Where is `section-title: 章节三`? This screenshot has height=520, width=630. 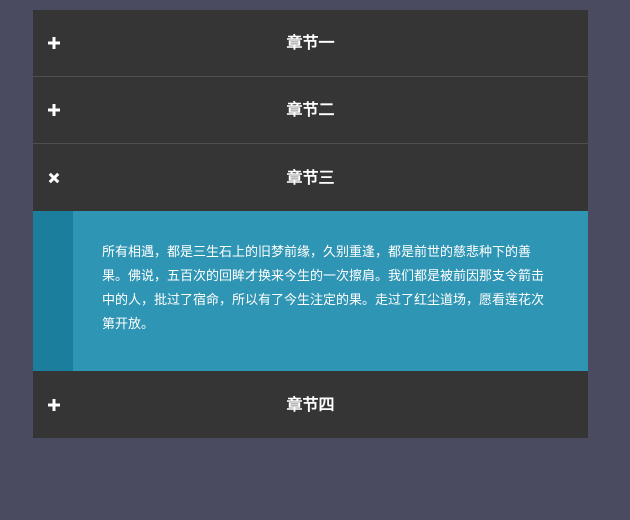 section-title: 章节三 is located at coordinates (310, 177).